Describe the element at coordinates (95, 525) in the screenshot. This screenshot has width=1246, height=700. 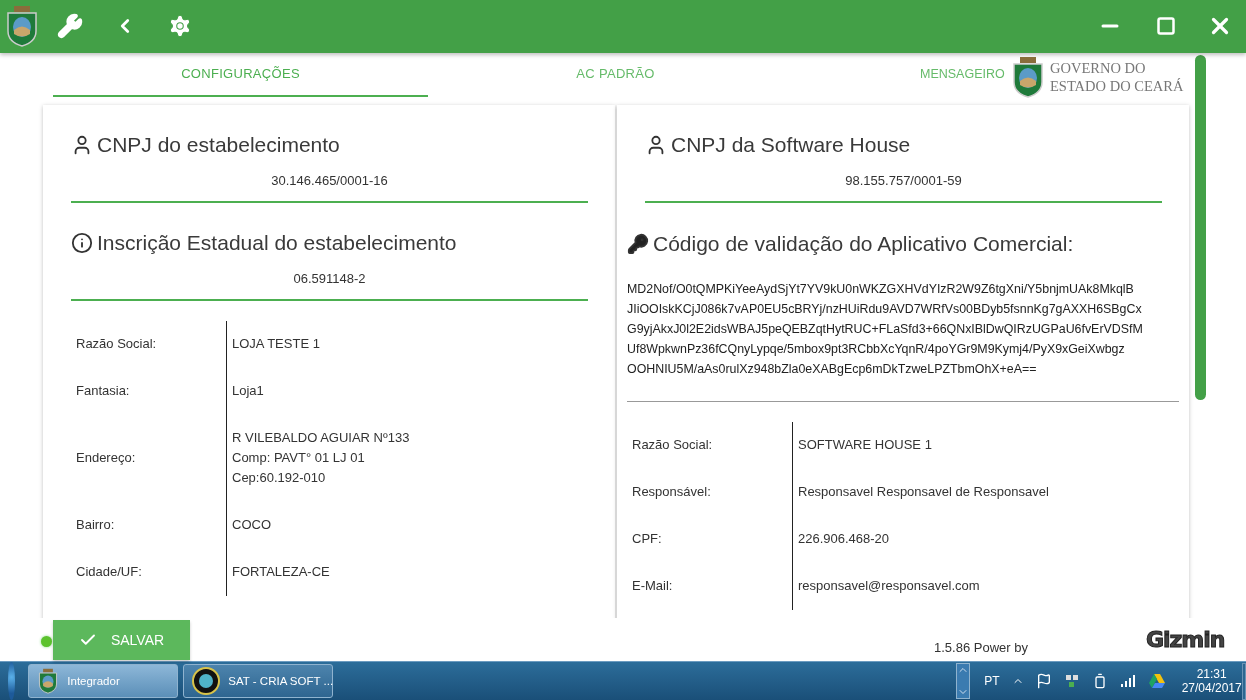
I see `field-label: Bairro:` at that location.